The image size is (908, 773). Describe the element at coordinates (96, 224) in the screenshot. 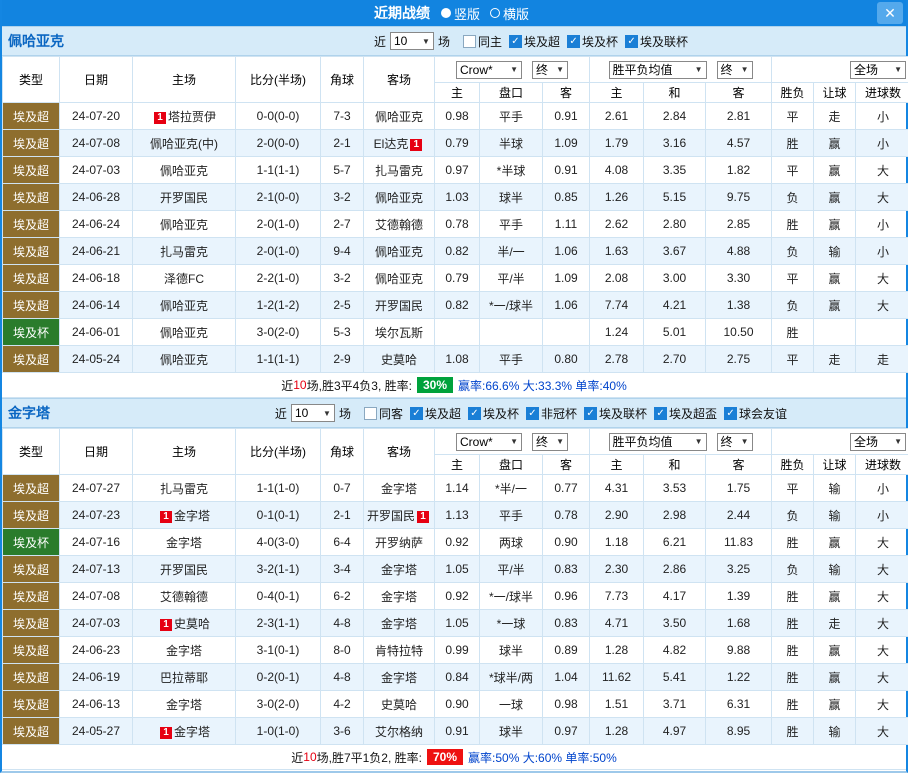

I see `cell-date: 24-06-24` at that location.